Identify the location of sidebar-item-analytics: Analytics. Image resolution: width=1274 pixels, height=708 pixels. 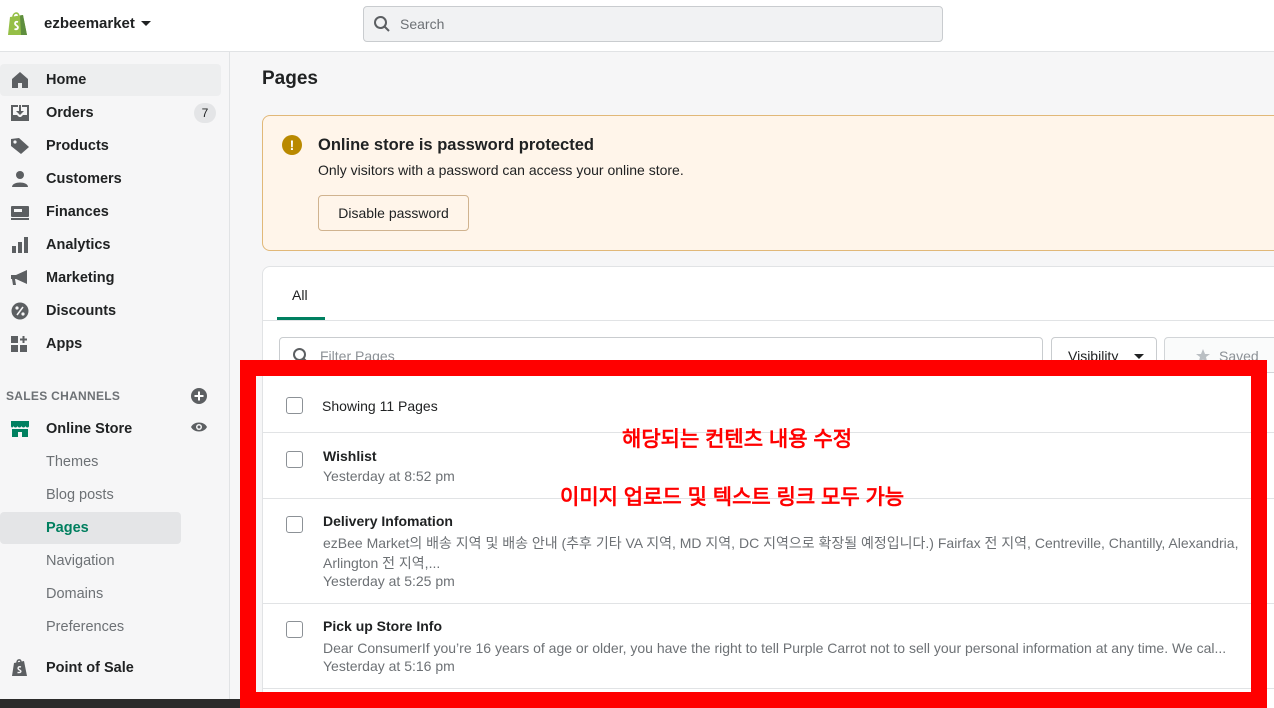
(110, 245).